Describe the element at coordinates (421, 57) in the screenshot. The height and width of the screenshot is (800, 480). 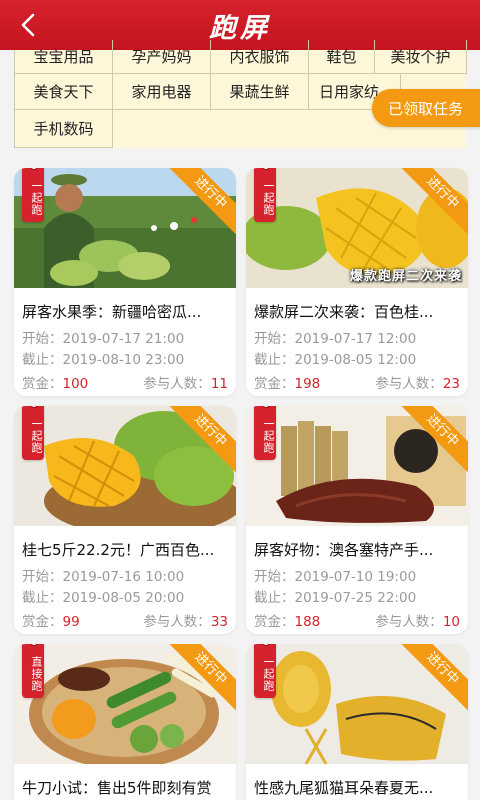
I see `category-item: 美妆个护` at that location.